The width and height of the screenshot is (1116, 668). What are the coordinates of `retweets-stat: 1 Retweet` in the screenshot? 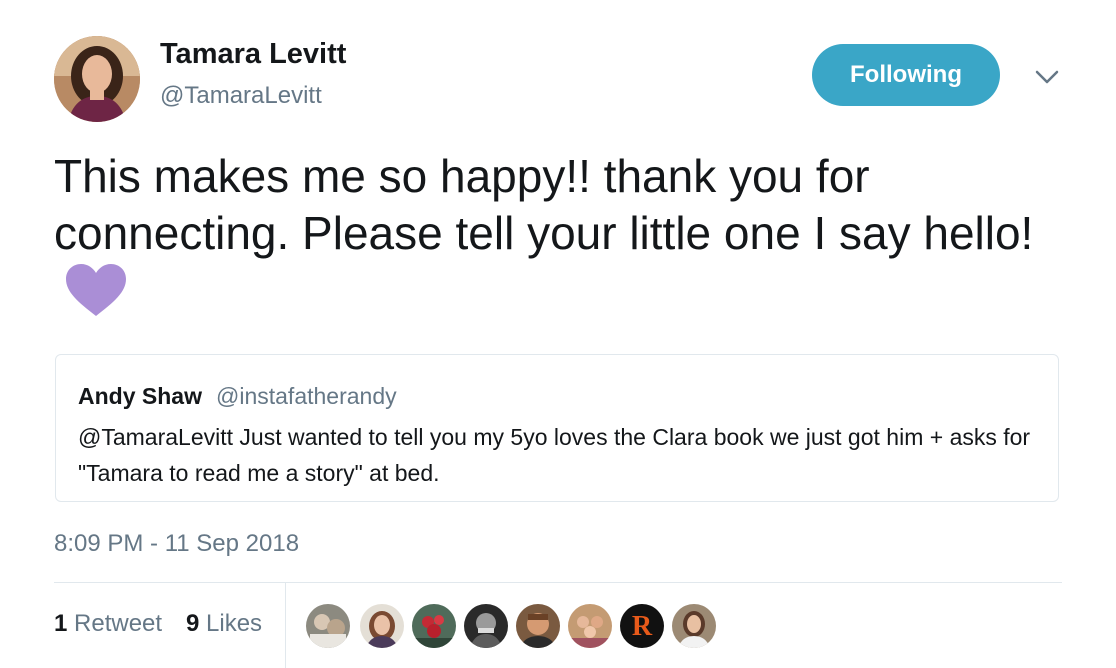 It's located at (108, 624).